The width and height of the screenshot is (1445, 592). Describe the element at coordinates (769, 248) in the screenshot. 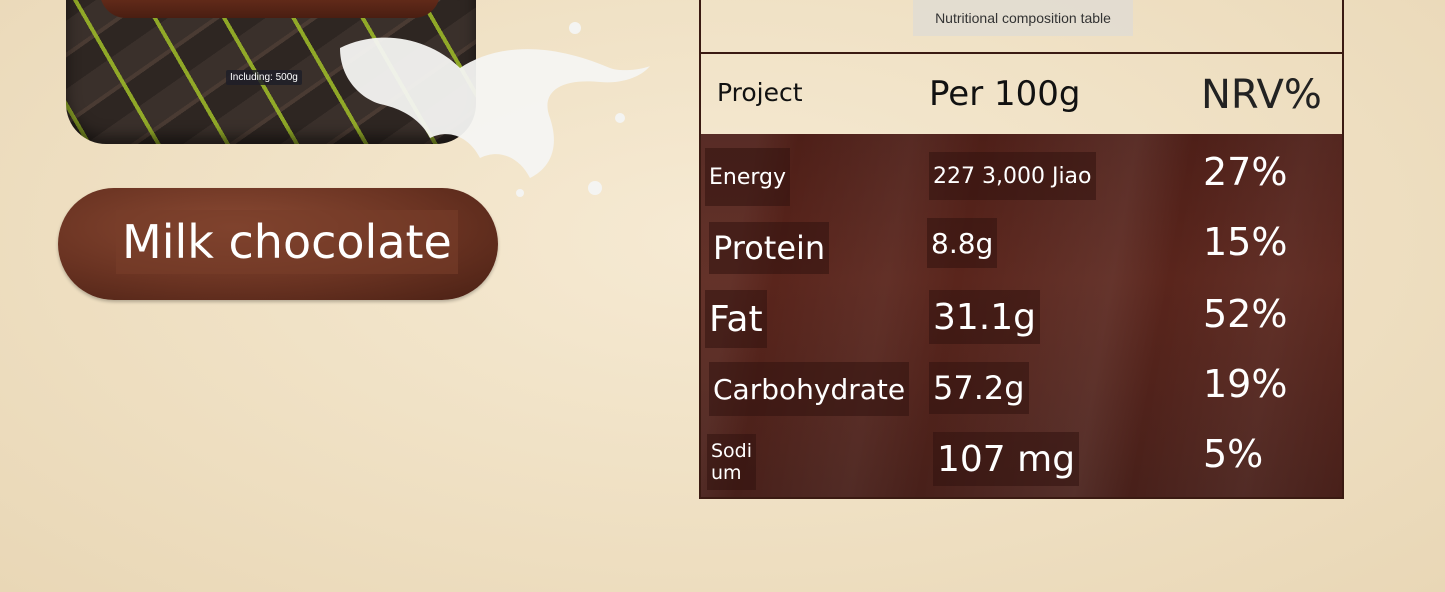

I see `row-protein-item: Protein` at that location.